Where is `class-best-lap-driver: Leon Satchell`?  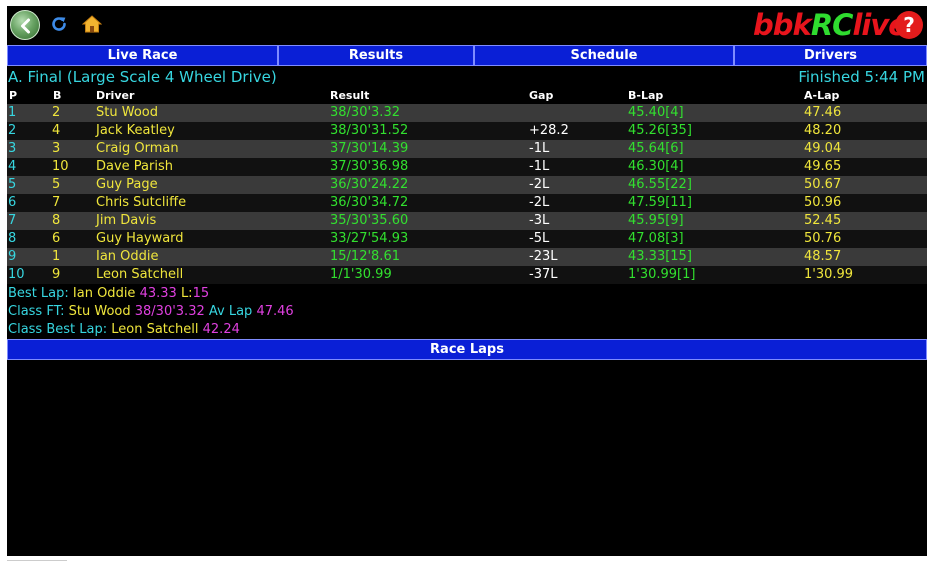
class-best-lap-driver: Leon Satchell is located at coordinates (155, 329).